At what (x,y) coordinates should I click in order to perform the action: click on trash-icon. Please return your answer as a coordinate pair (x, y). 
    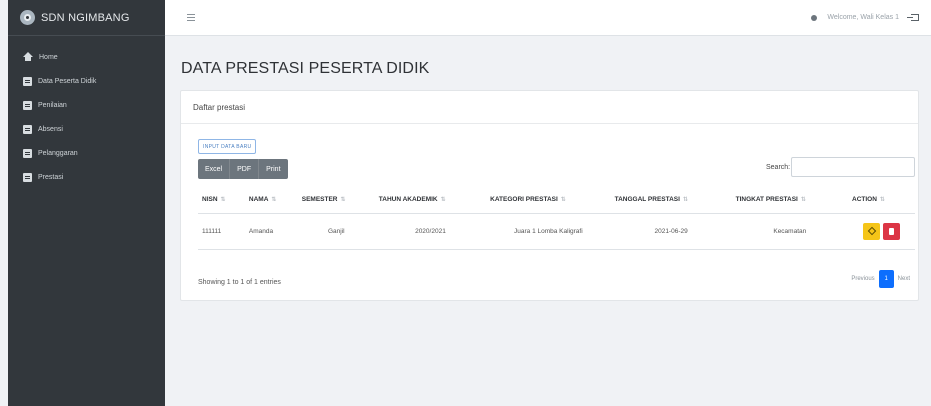
    Looking at the image, I should click on (891, 231).